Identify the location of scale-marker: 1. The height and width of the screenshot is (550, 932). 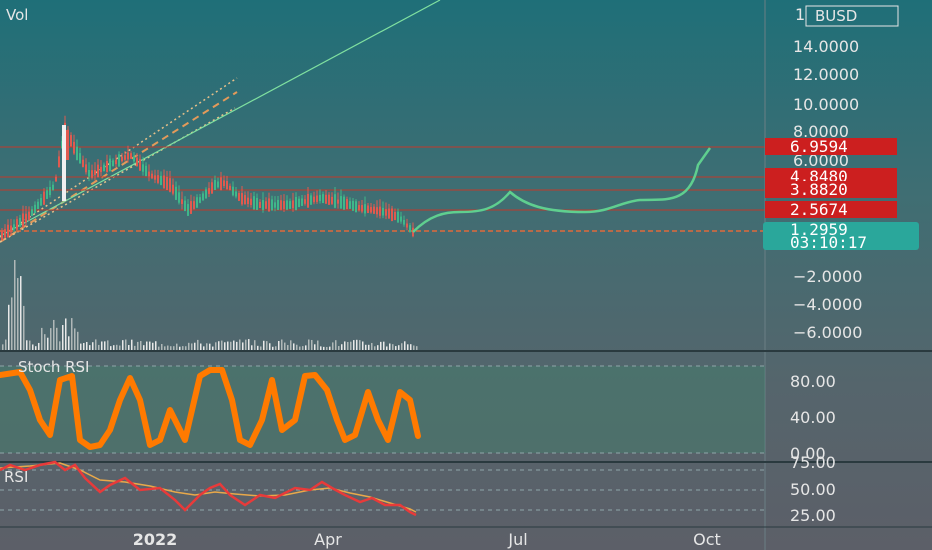
(800, 14).